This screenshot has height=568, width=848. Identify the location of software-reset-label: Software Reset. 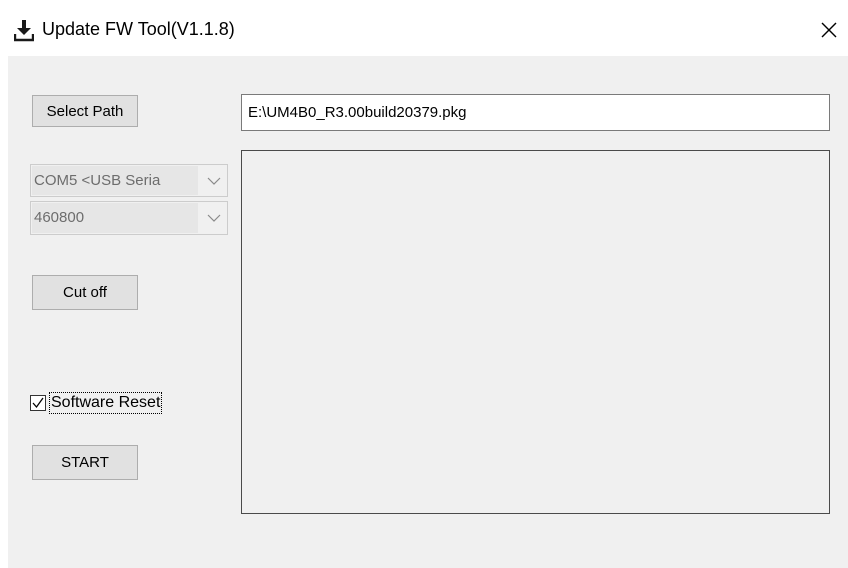
(106, 403).